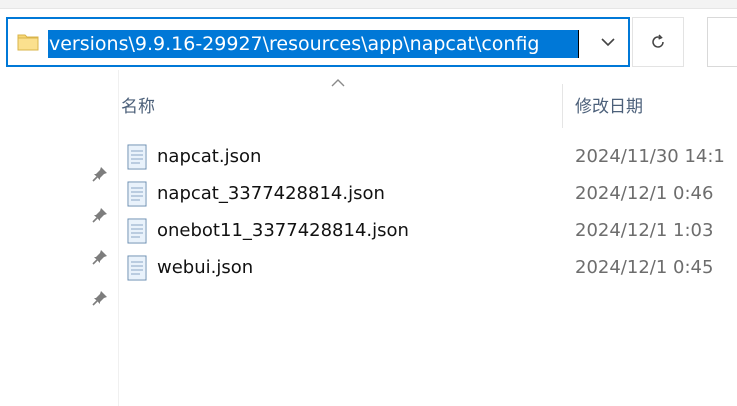 This screenshot has width=737, height=406. I want to click on file-row: napcat.json 2024/11/30 14:1, so click(428, 157).